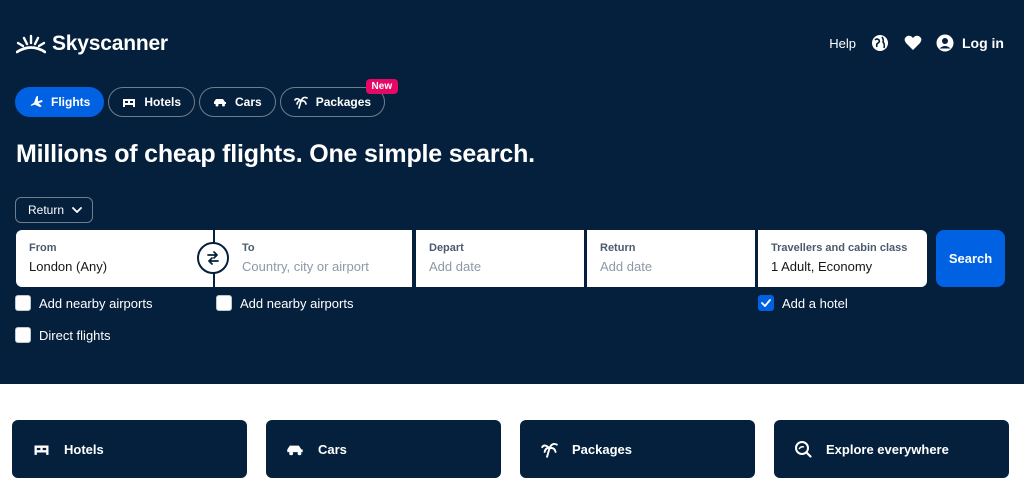 The height and width of the screenshot is (504, 1024). I want to click on checkbox-label: Direct flights, so click(75, 335).